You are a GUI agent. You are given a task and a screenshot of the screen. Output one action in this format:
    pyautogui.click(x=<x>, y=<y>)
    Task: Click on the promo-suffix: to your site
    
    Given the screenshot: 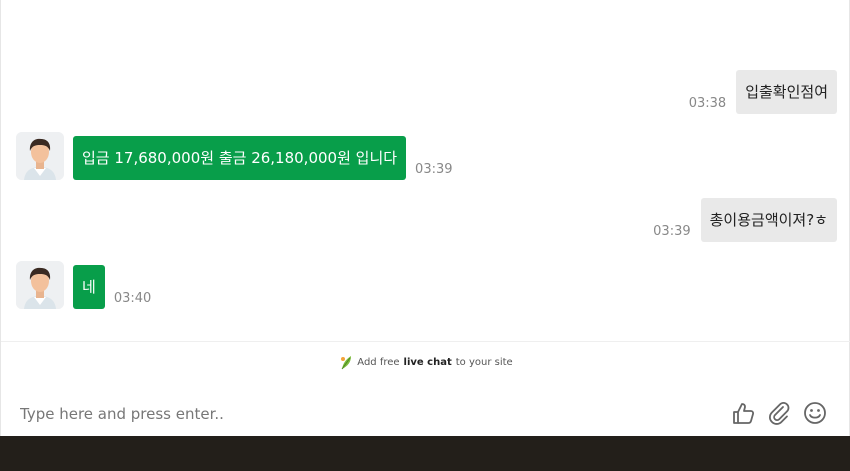 What is the action you would take?
    pyautogui.click(x=484, y=362)
    